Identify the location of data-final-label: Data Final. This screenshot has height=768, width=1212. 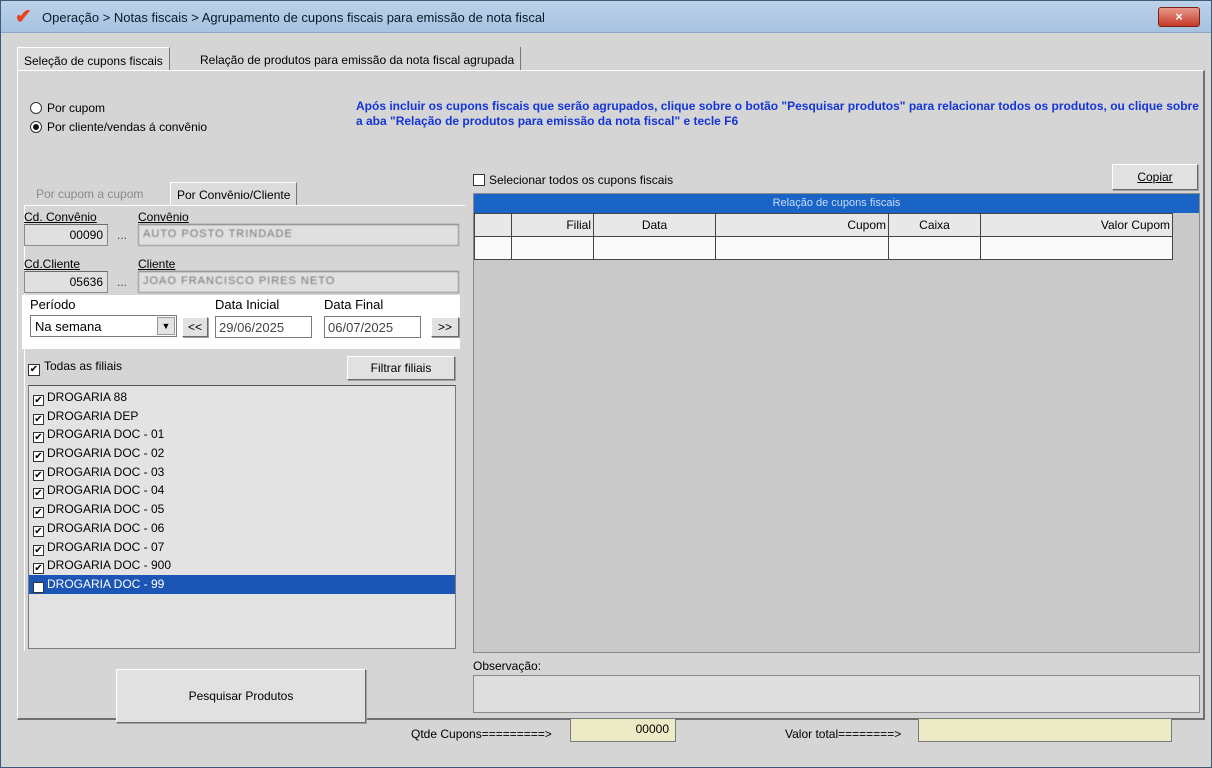
(354, 304).